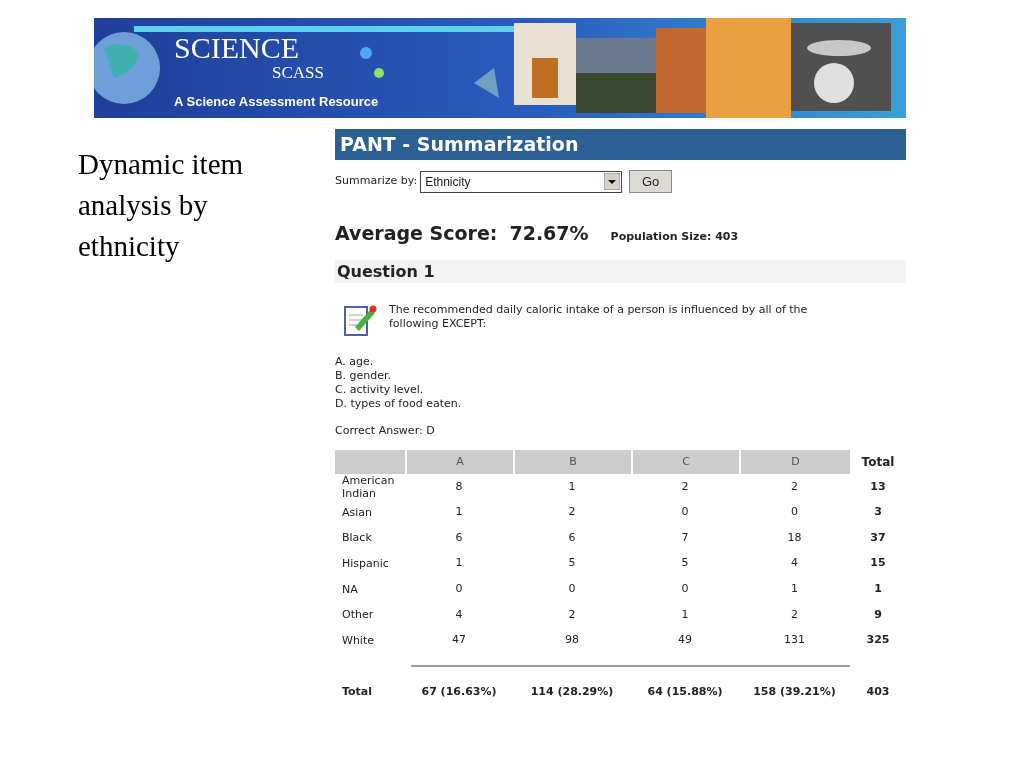 This screenshot has height=768, width=1024. I want to click on table-cell-text: 64 (15.88%), so click(685, 691).